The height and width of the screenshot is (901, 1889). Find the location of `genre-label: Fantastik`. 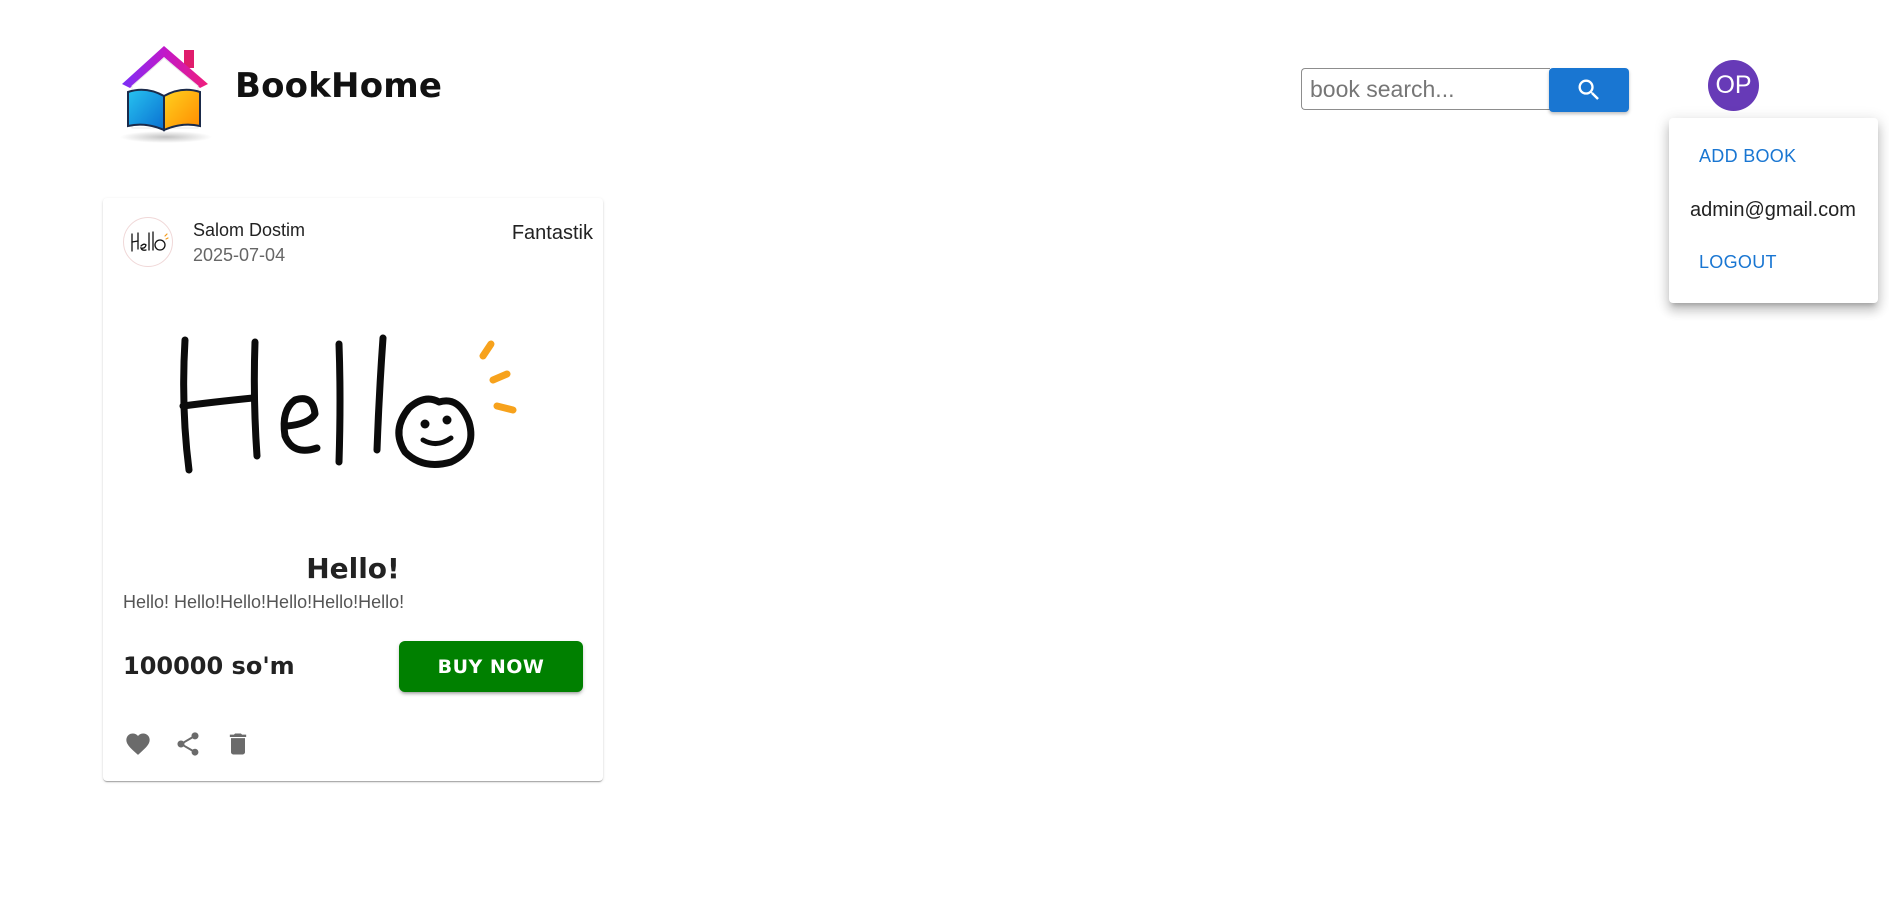

genre-label: Fantastik is located at coordinates (552, 233).